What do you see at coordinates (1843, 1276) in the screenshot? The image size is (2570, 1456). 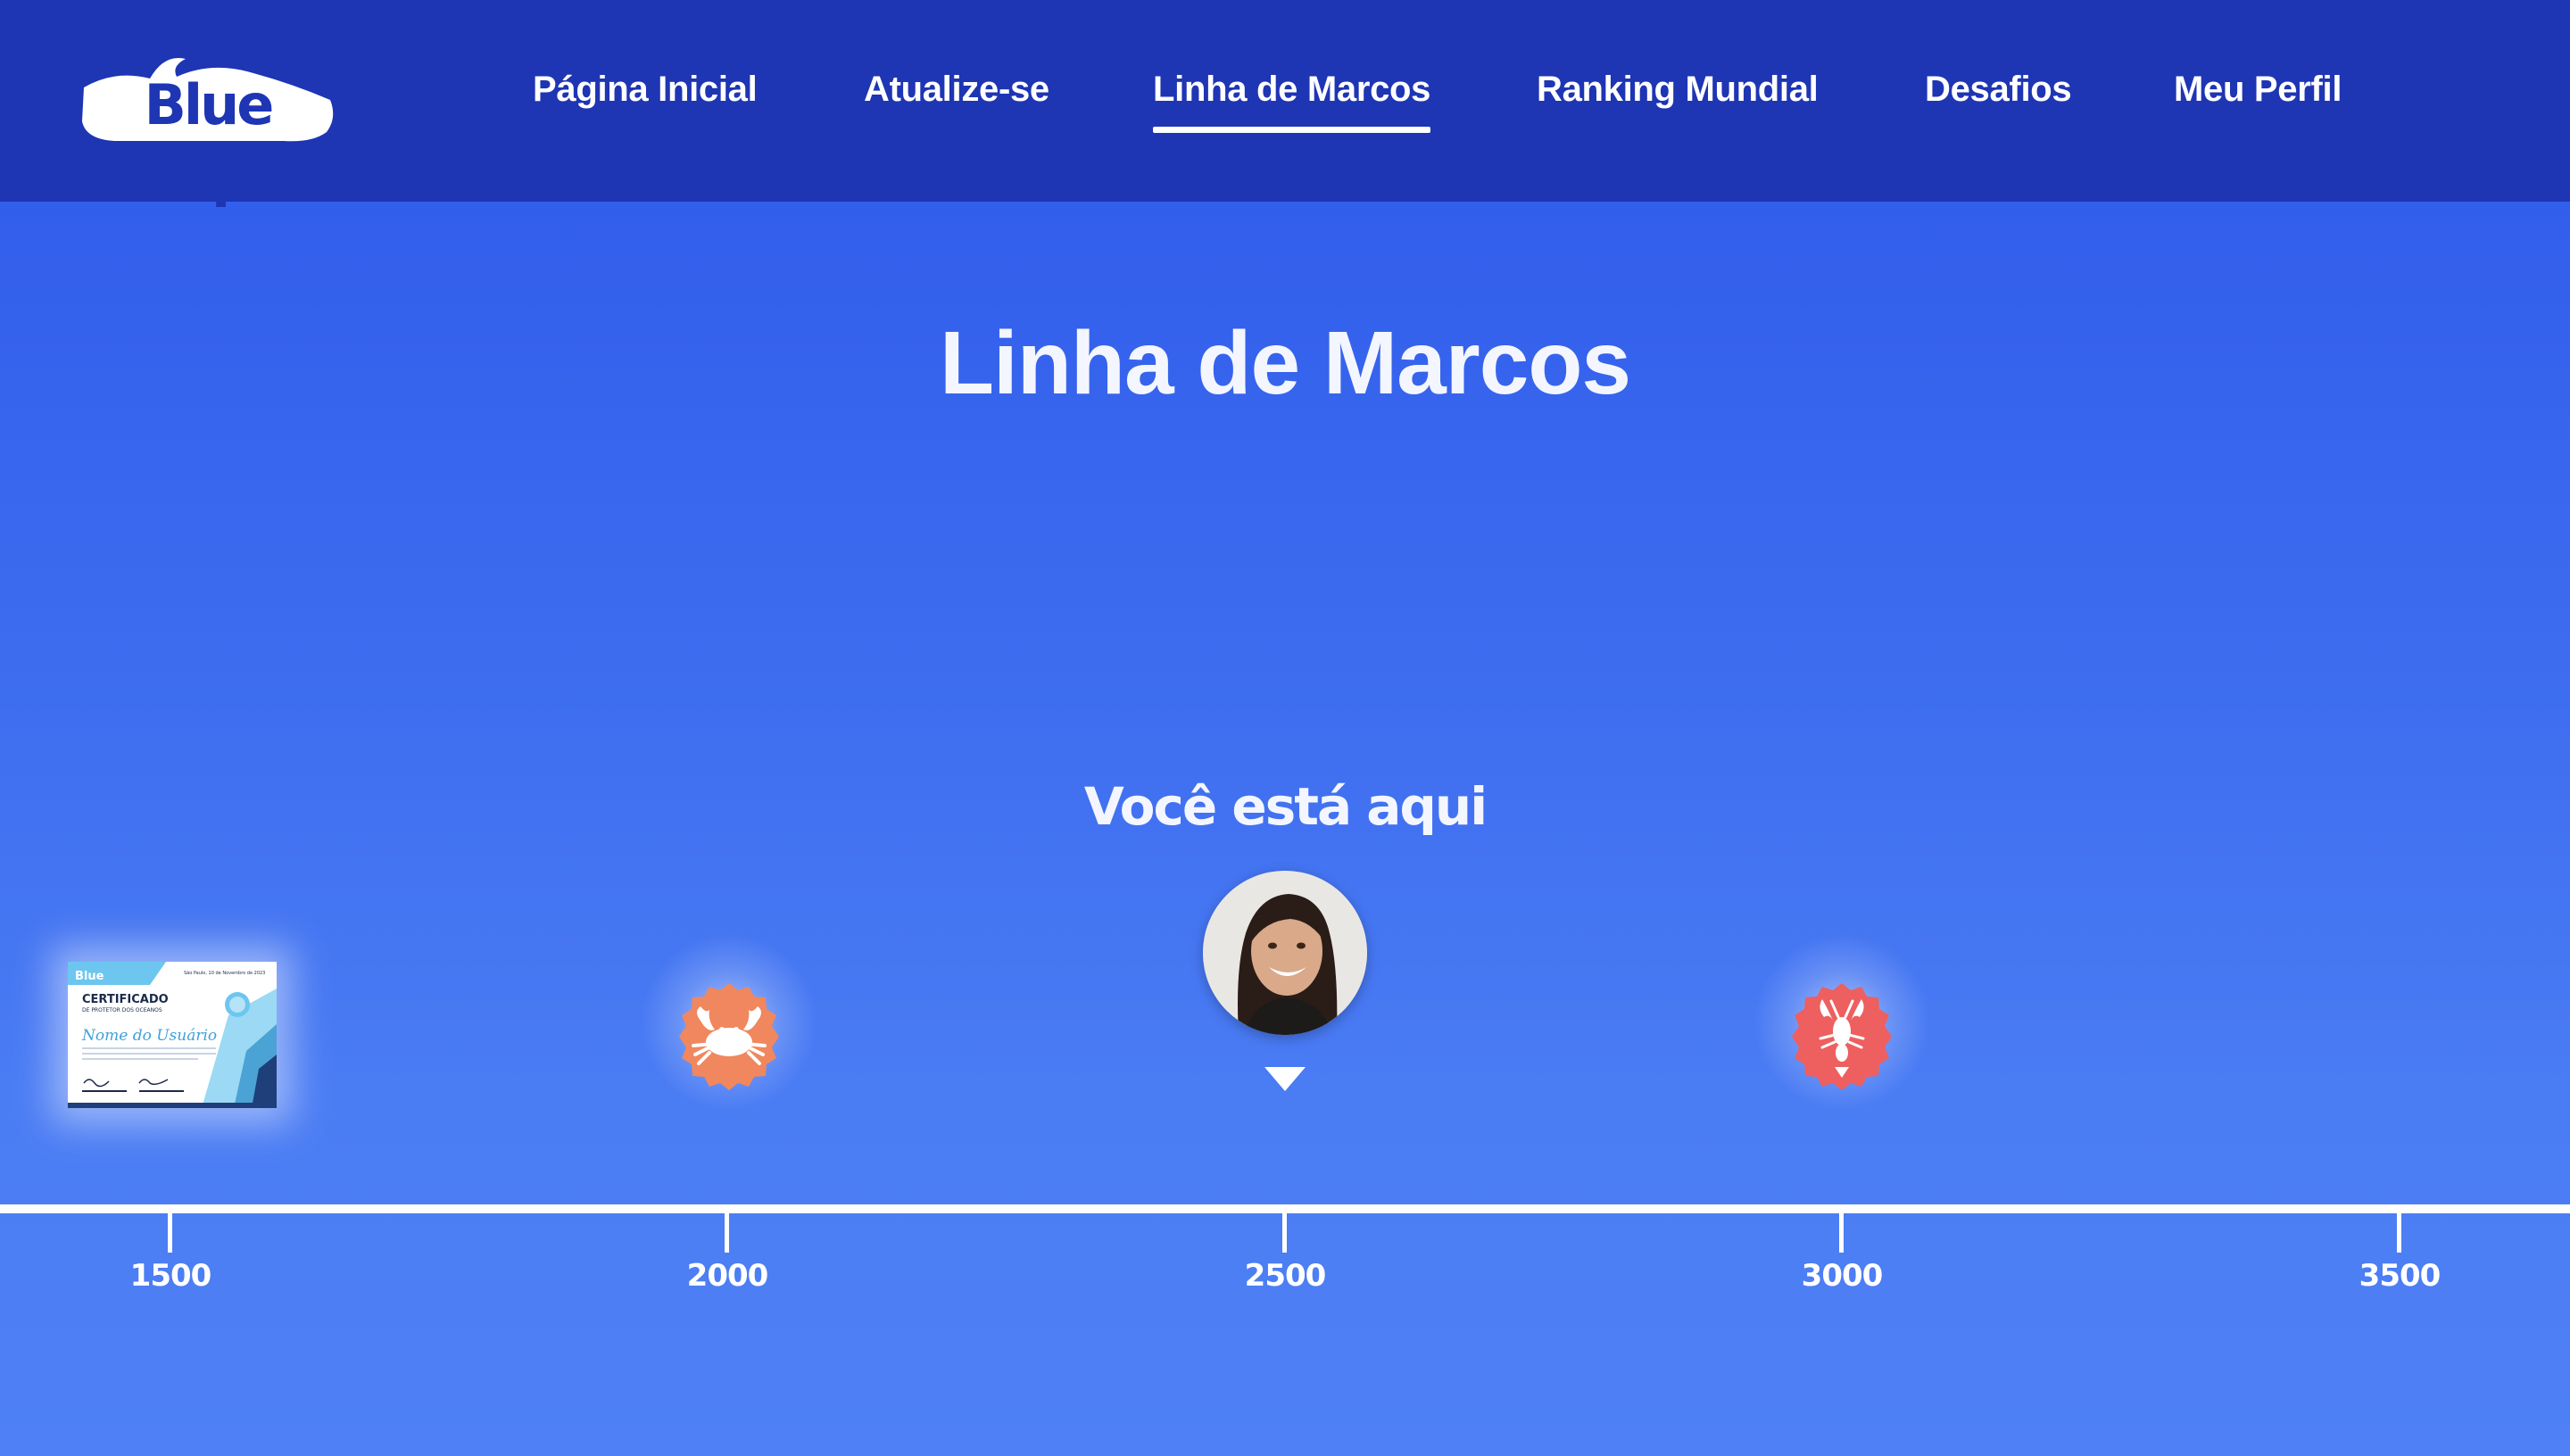 I see `timeline-label-3000: 3000` at bounding box center [1843, 1276].